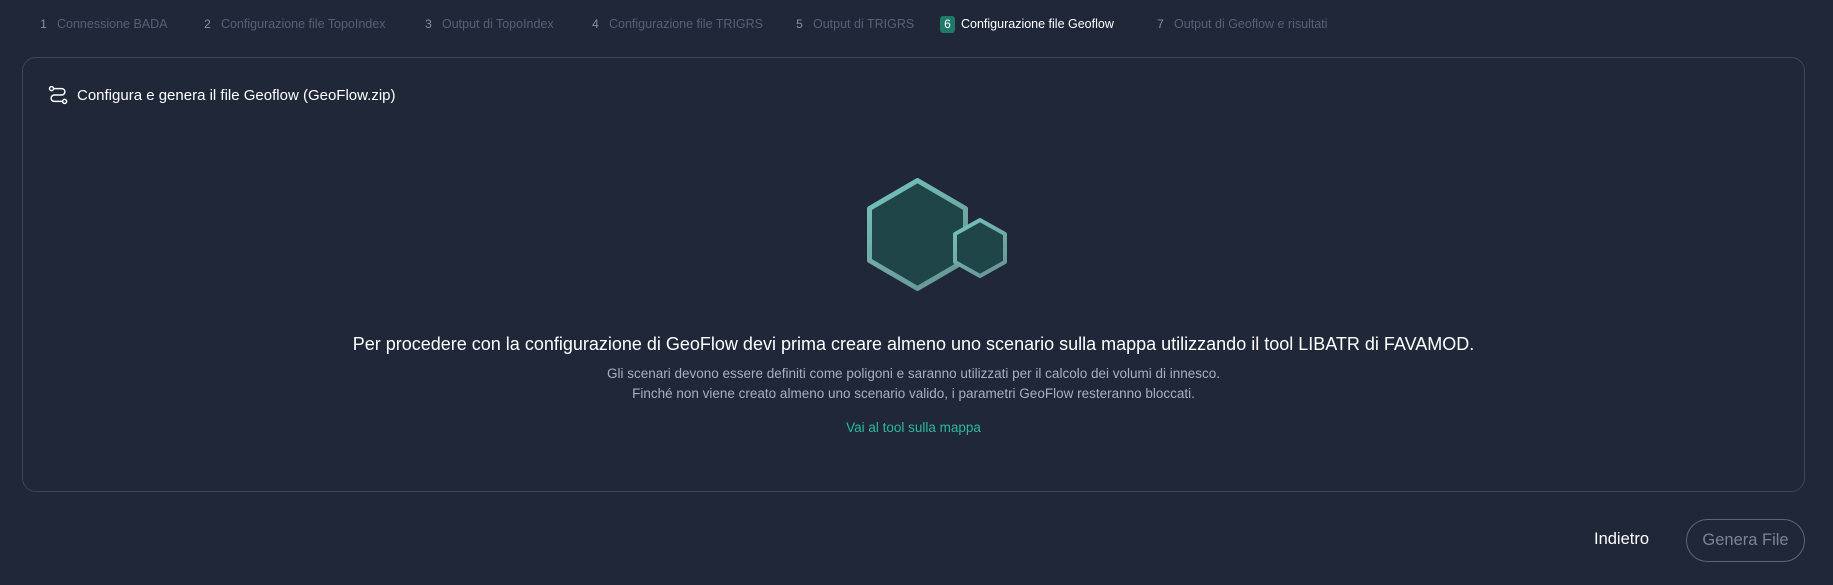 The image size is (1833, 585). I want to click on step-label: Output di TRIGRS, so click(864, 24).